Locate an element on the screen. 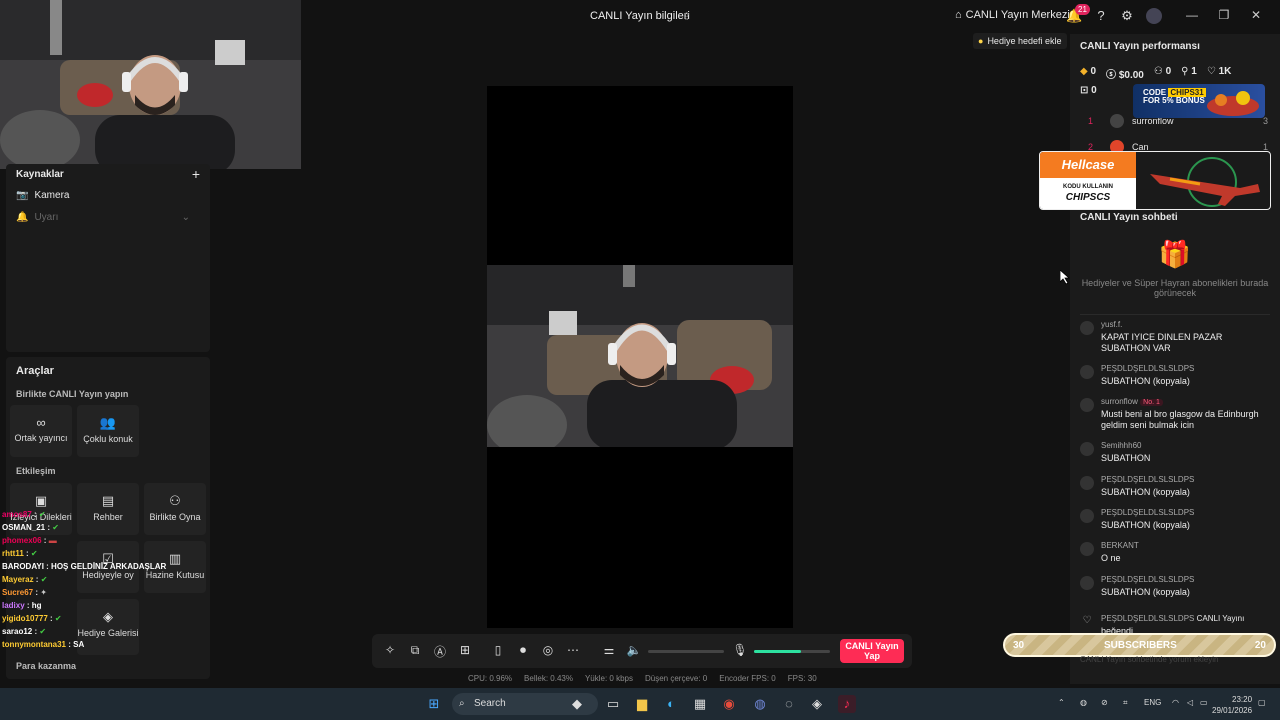 This screenshot has height=720, width=1280. speaker-icon: 🔈 is located at coordinates (634, 650).